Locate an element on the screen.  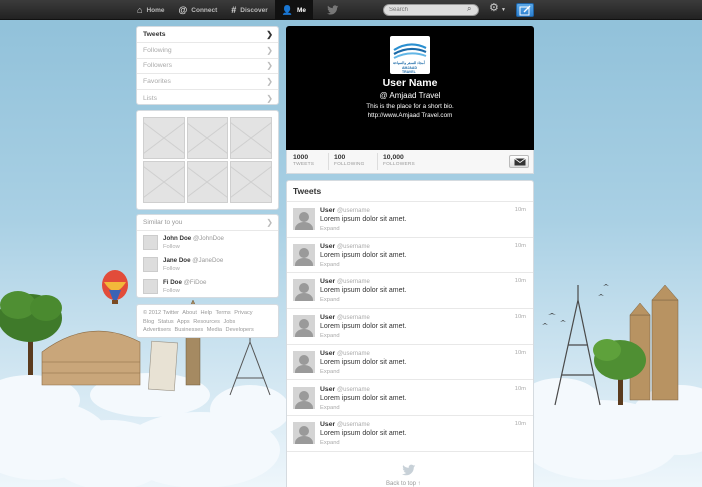
suggested-user: Fi Doe @FiDoe Follow is located at coordinates (207, 287).